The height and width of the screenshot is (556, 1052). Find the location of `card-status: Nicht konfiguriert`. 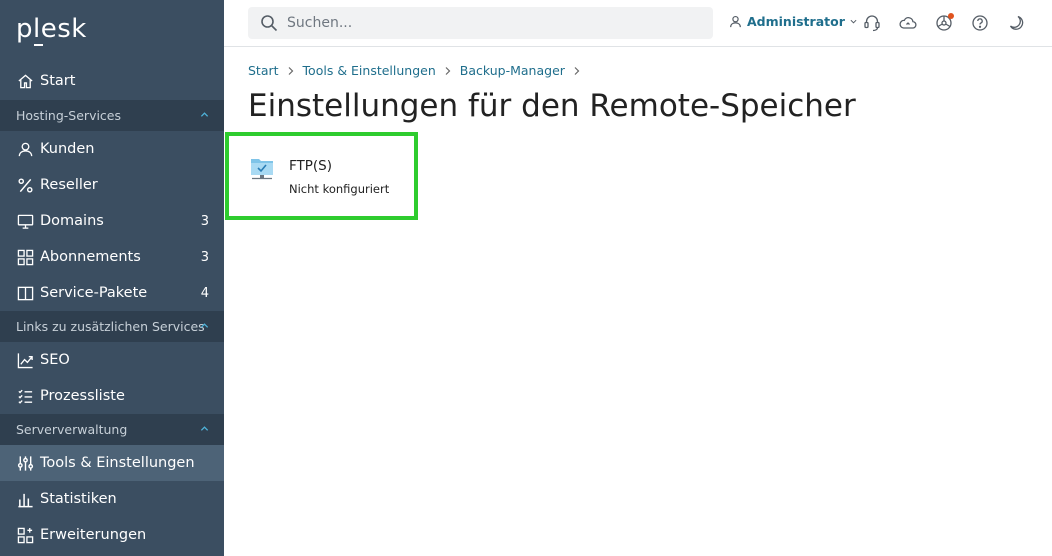

card-status: Nicht konfiguriert is located at coordinates (339, 189).